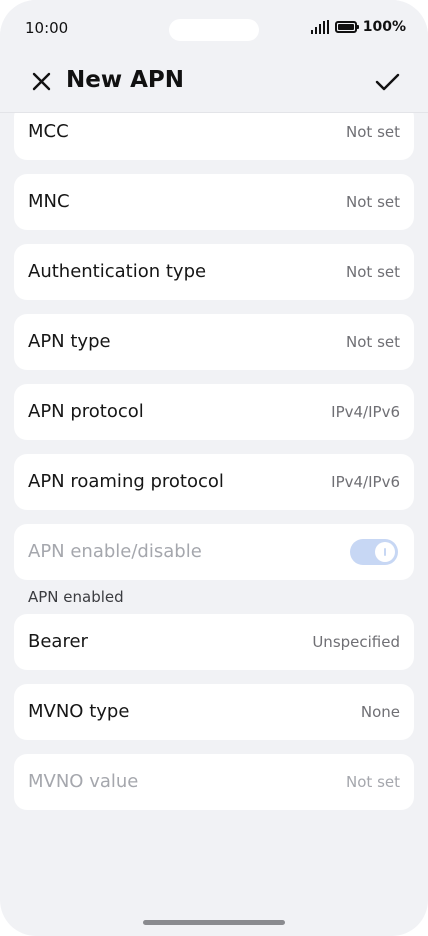  What do you see at coordinates (380, 712) in the screenshot?
I see `row-value: None` at bounding box center [380, 712].